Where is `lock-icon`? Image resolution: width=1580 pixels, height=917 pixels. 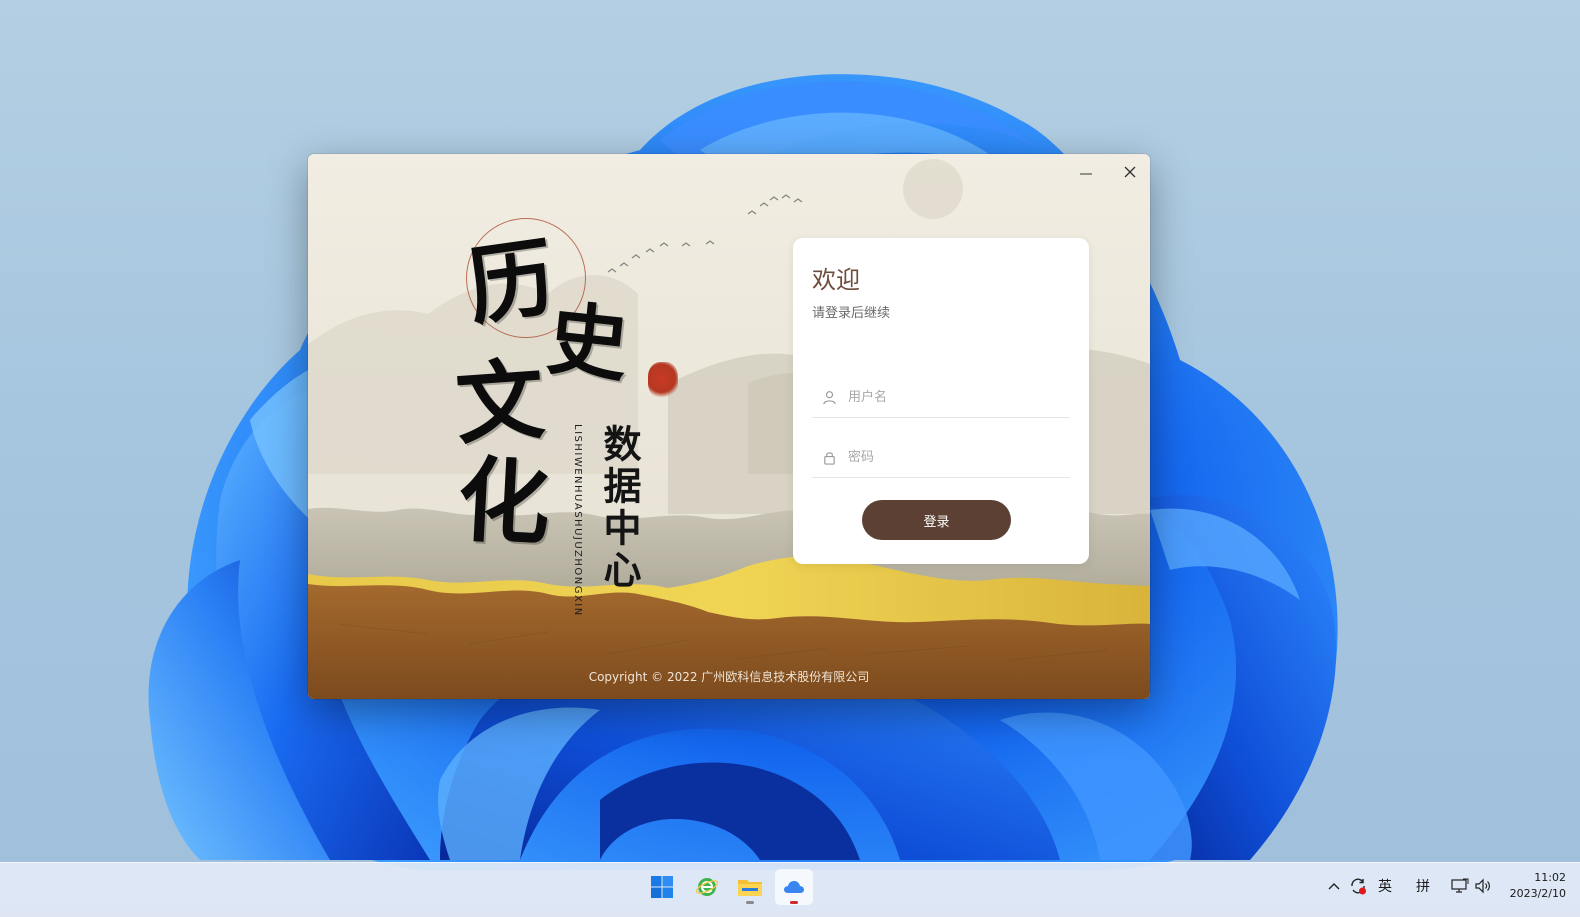
lock-icon is located at coordinates (829, 457).